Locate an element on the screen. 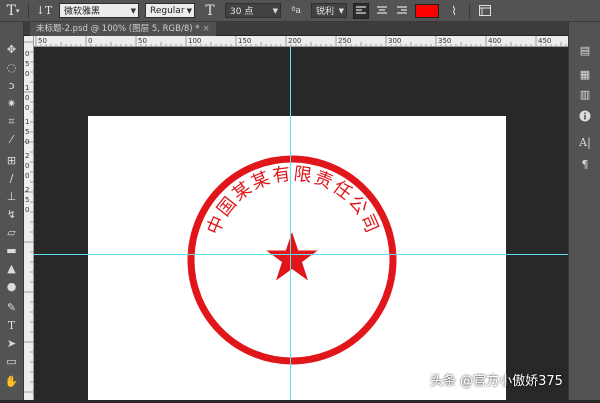 This screenshot has width=600, height=403. vertical-ruler-ticks: 0 5 0 1 0 0 1 5 0 2 0 0 2 5 0 is located at coordinates (28, 217).